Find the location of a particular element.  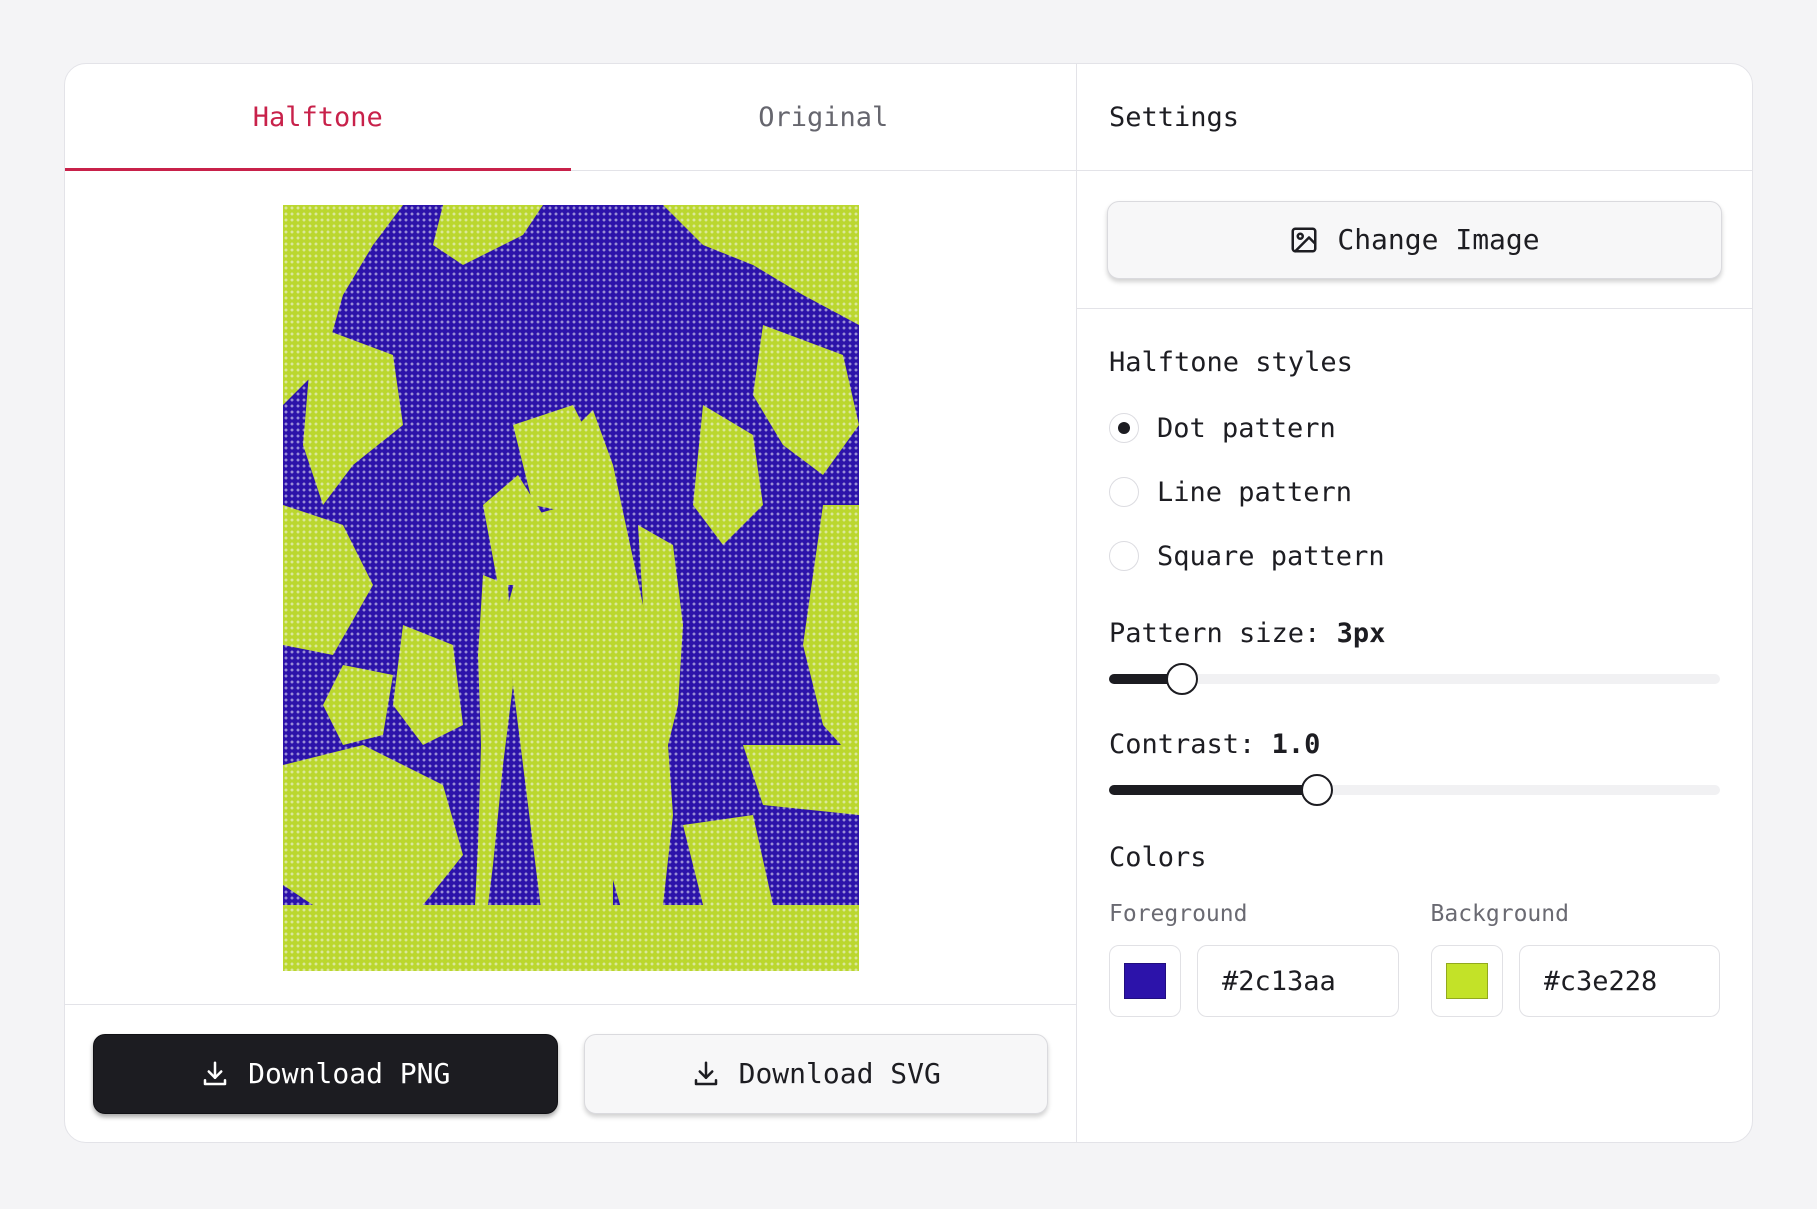

foreground-color: Foreground is located at coordinates (1254, 959).